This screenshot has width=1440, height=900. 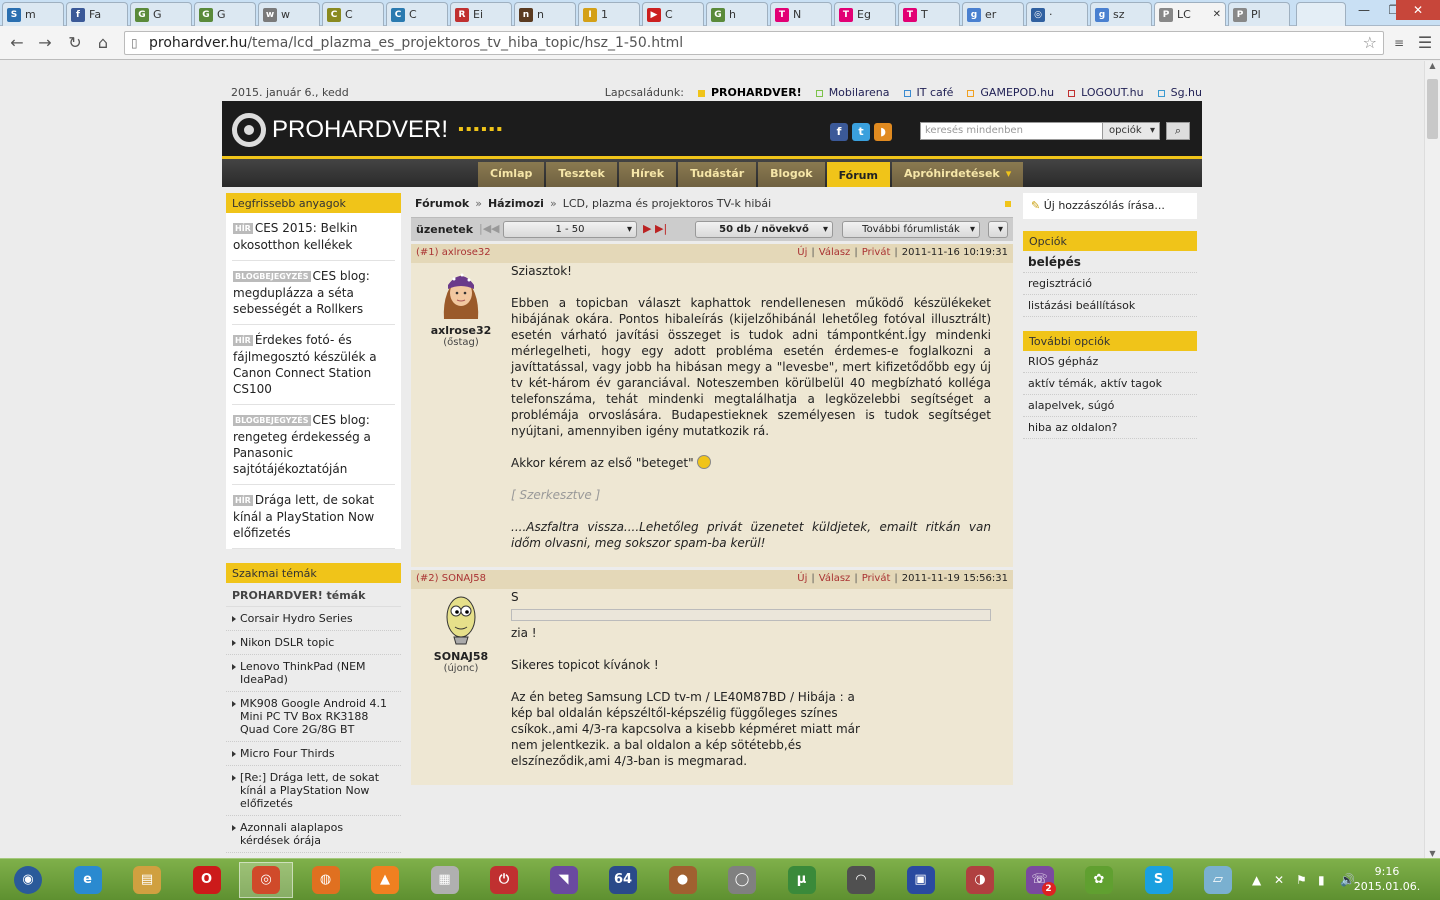 I want to click on browser-tab: ww, so click(x=289, y=14).